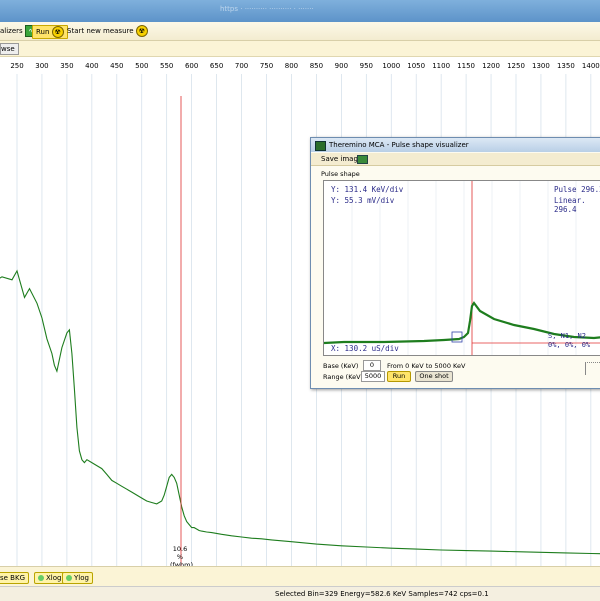 The height and width of the screenshot is (601, 600). I want to click on axis-tick-label: 1400, so click(590, 66).